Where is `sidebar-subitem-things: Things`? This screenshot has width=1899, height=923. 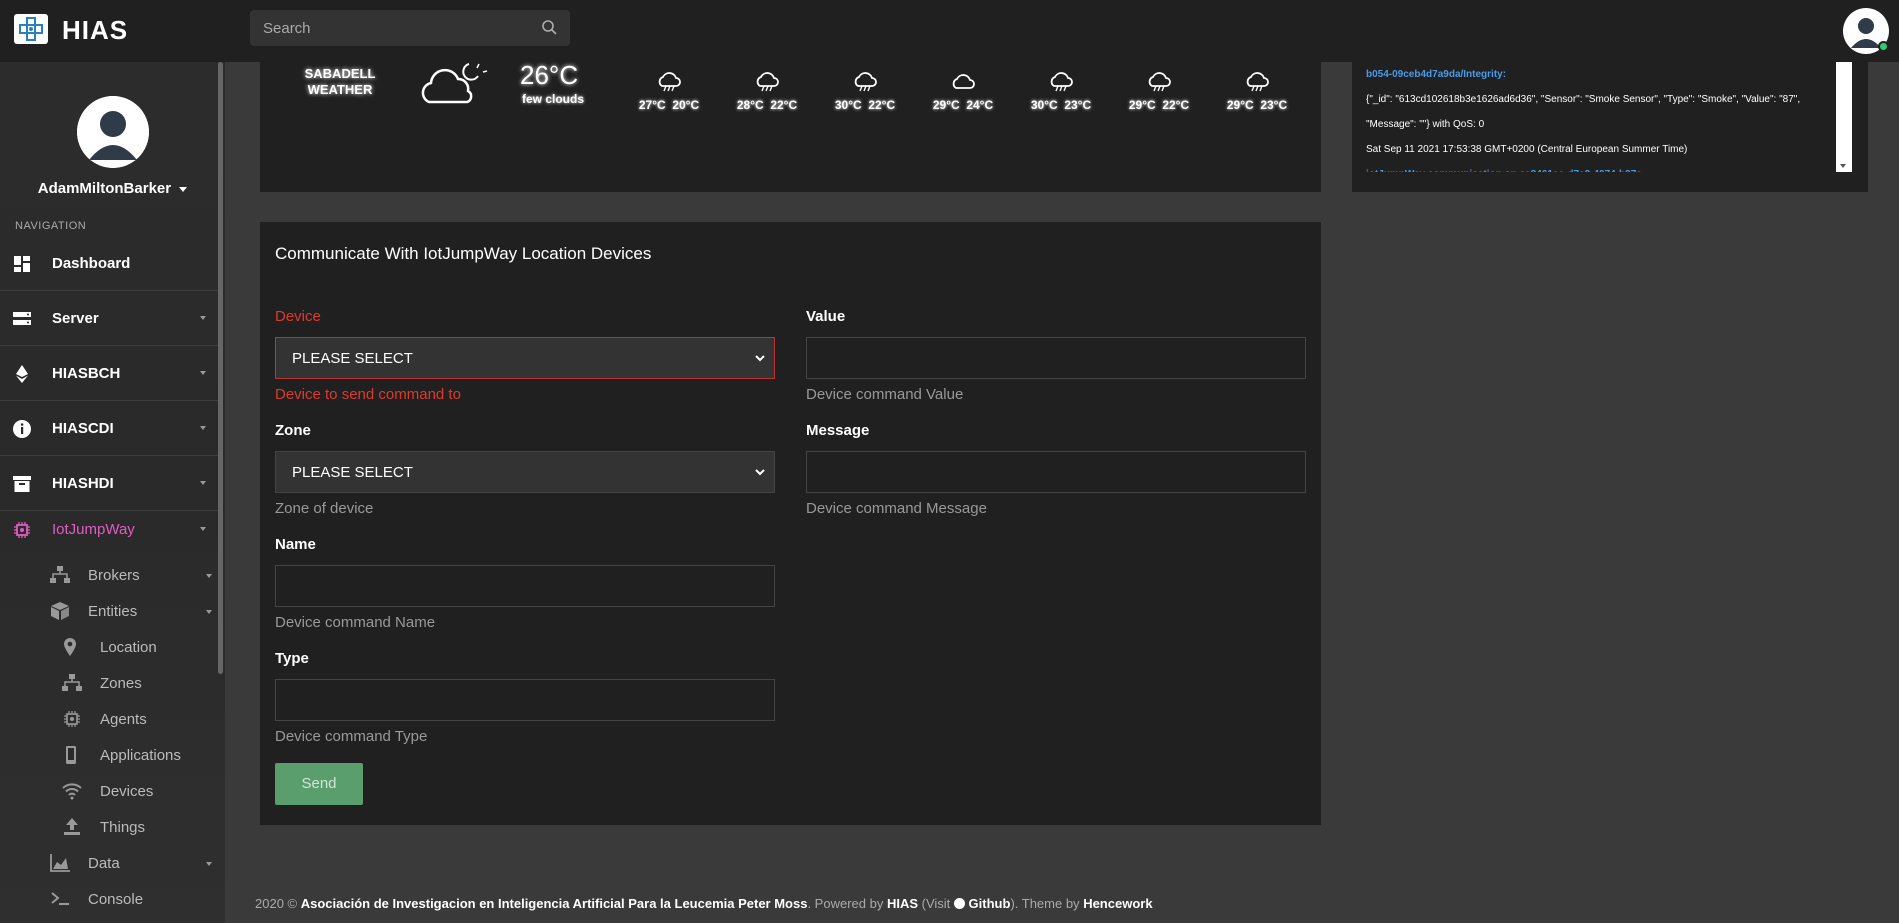
sidebar-subitem-things: Things is located at coordinates (157, 828).